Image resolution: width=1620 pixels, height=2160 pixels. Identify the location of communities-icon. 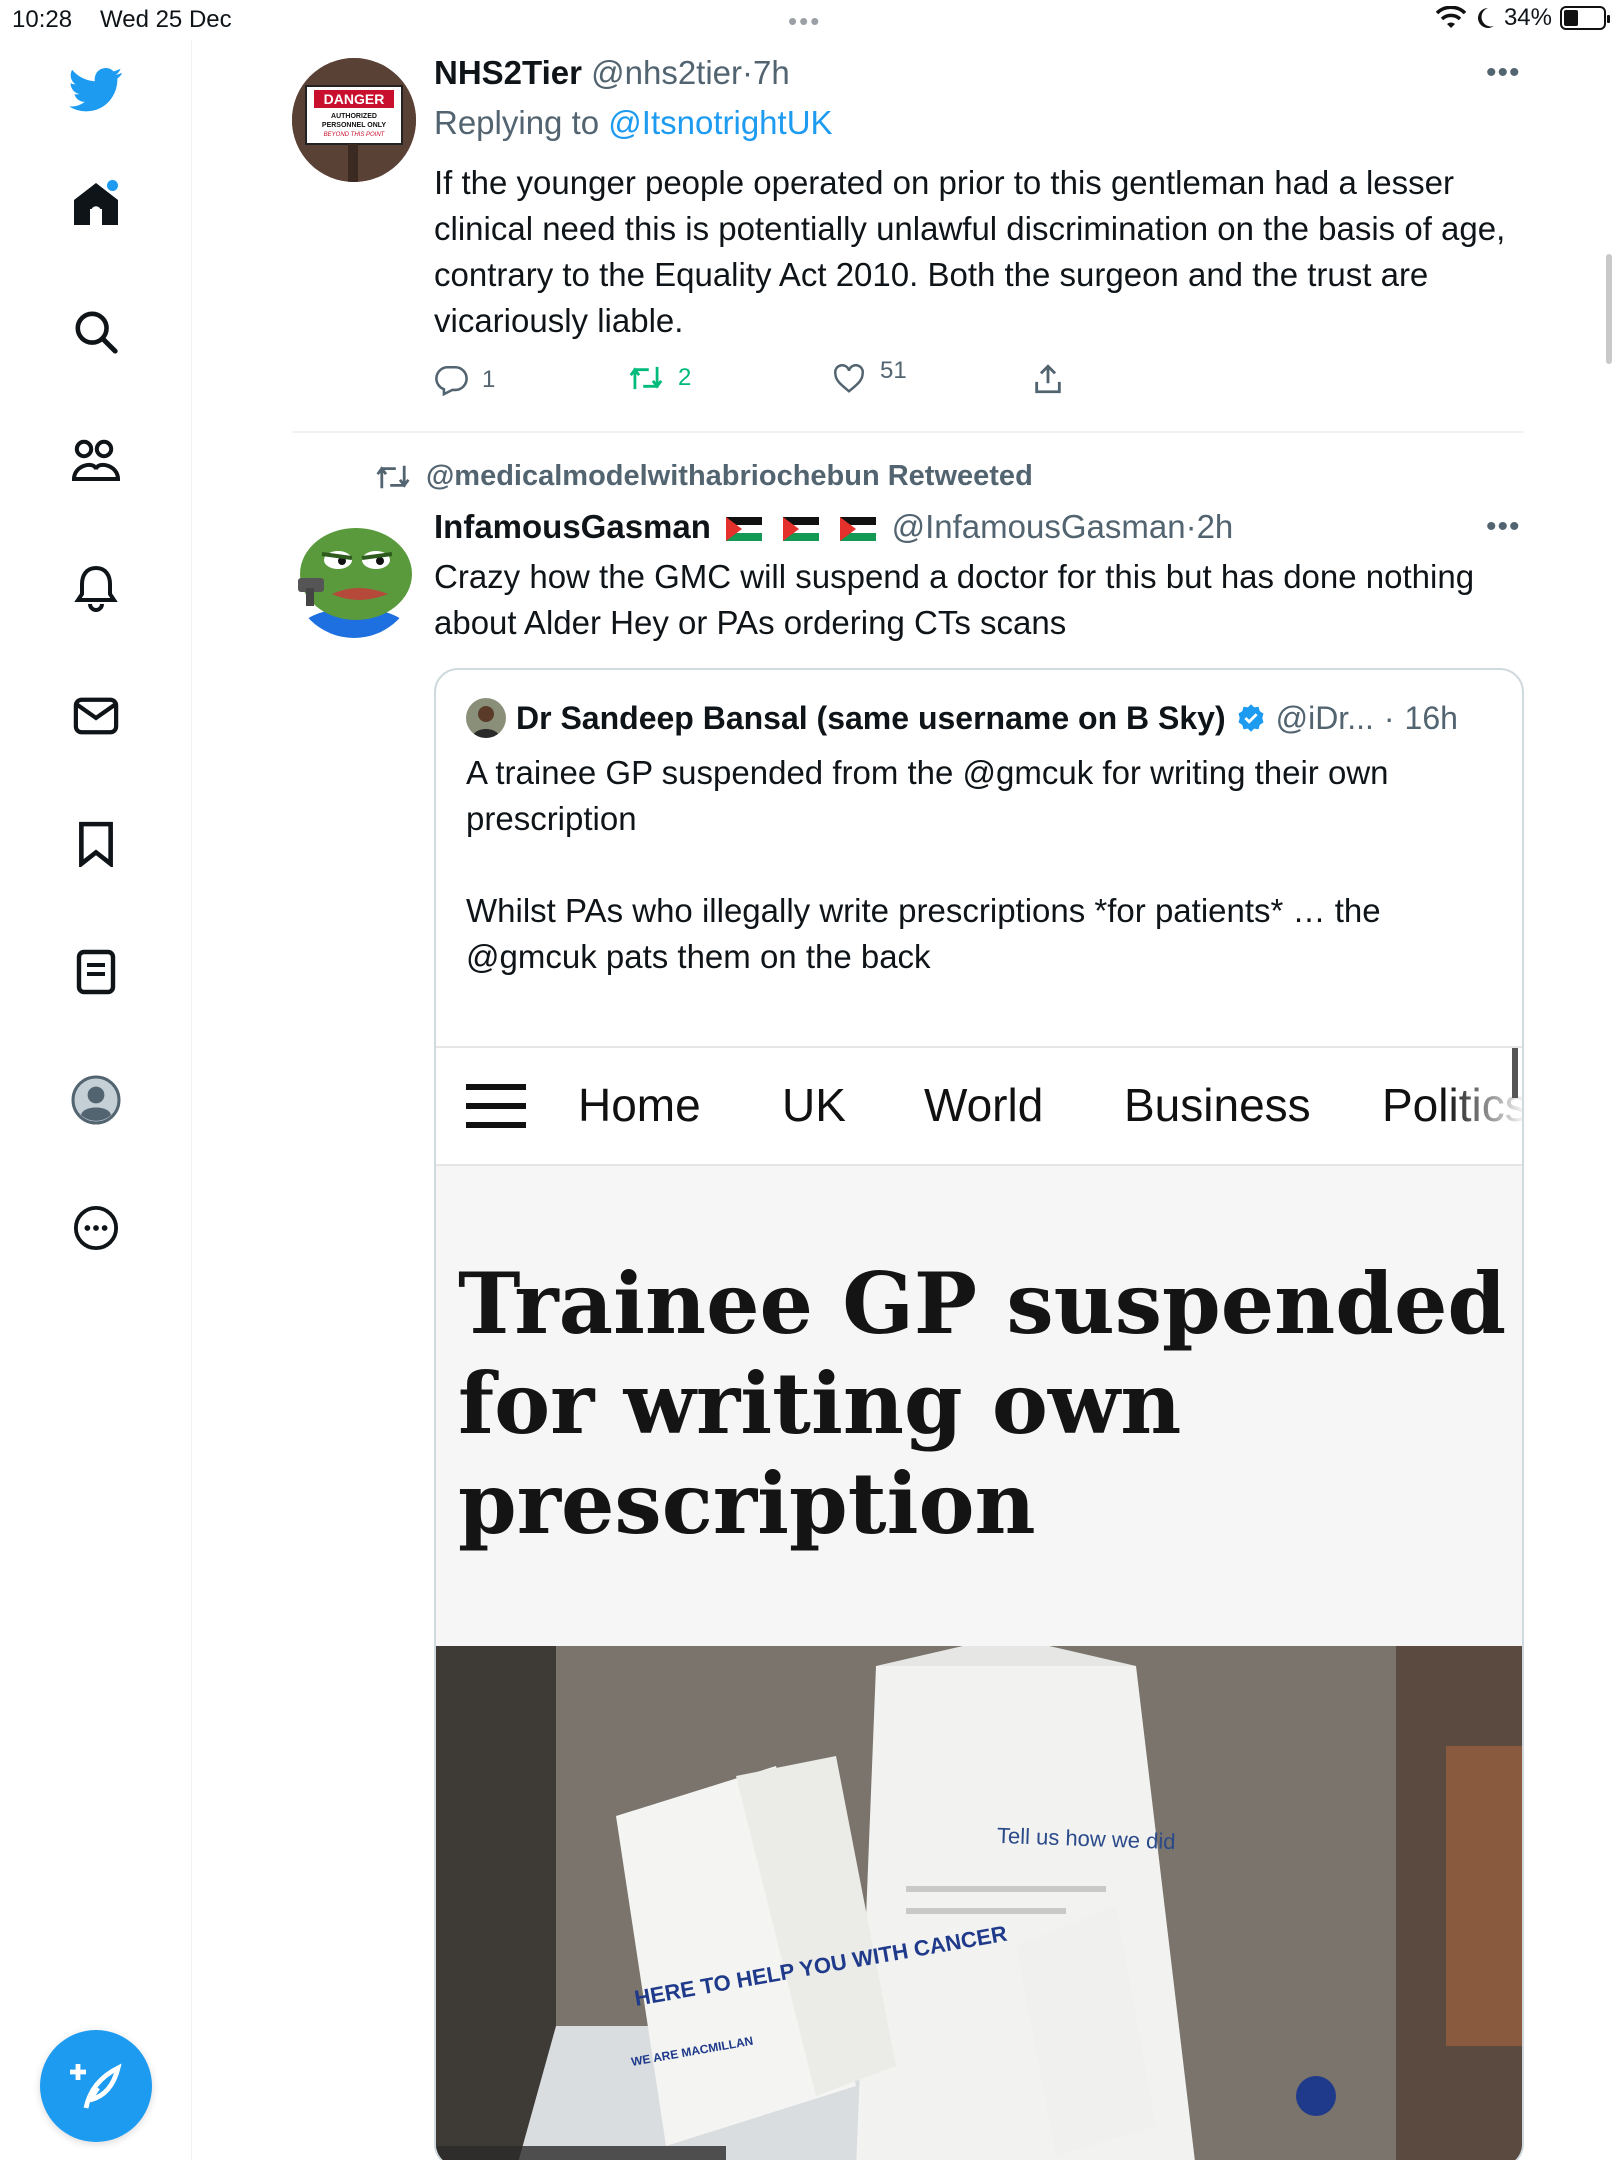
(96, 460).